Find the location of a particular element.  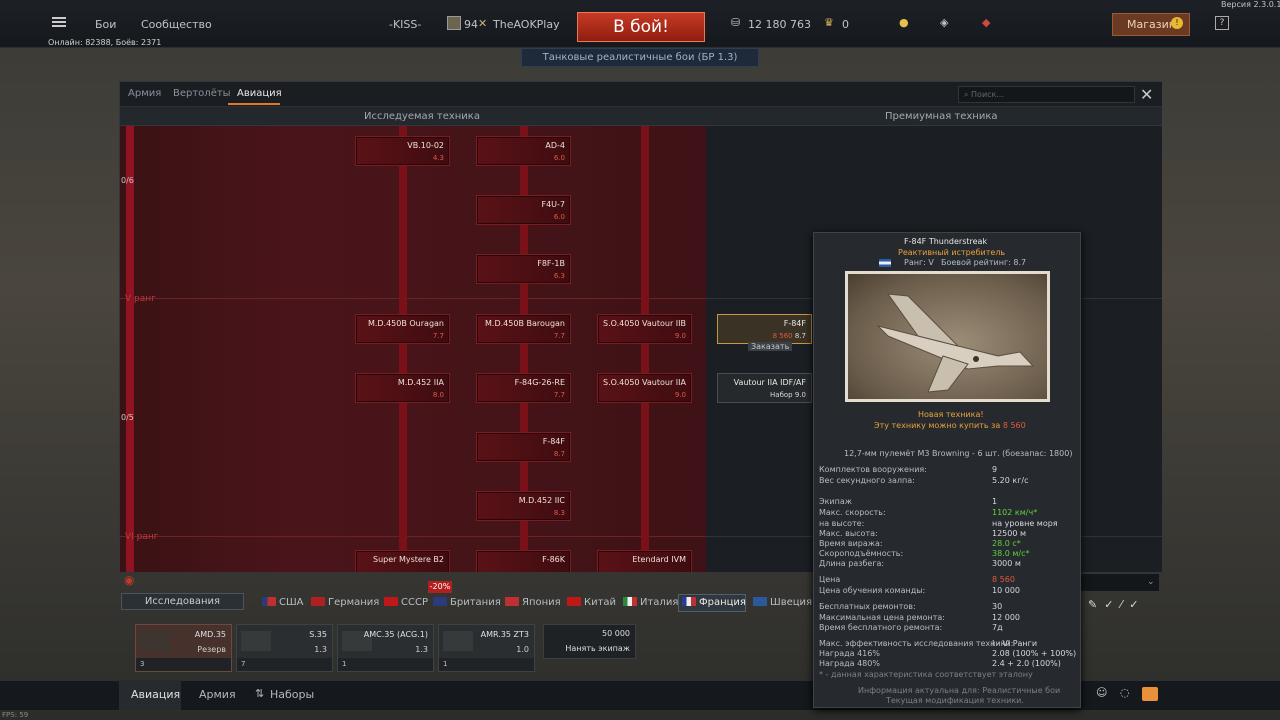

rank-label: V ранг is located at coordinates (140, 299).